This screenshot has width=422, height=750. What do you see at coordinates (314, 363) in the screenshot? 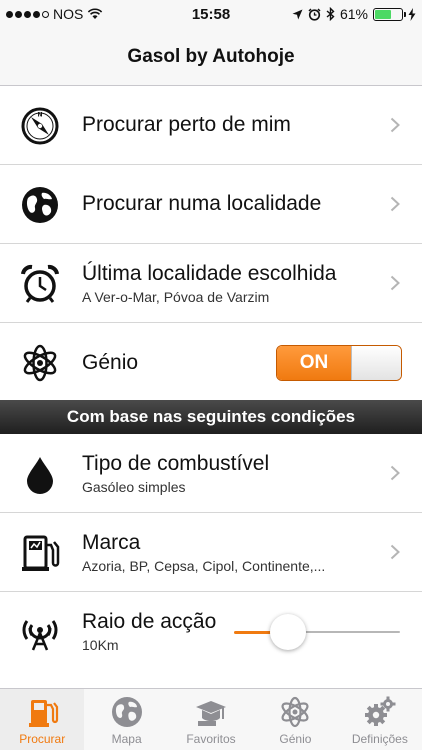
I see `toggle-on-label: ON` at bounding box center [314, 363].